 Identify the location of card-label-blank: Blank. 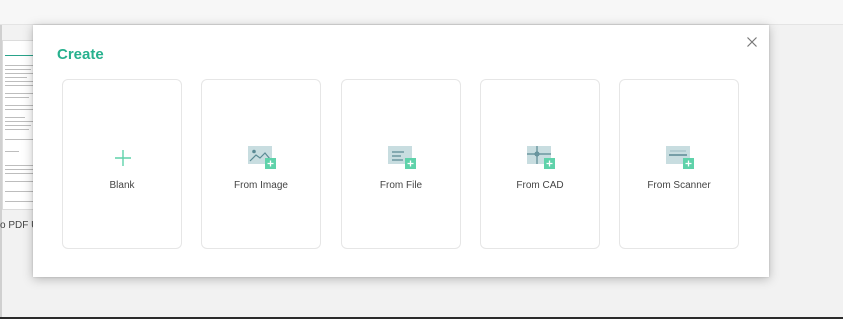
(122, 185).